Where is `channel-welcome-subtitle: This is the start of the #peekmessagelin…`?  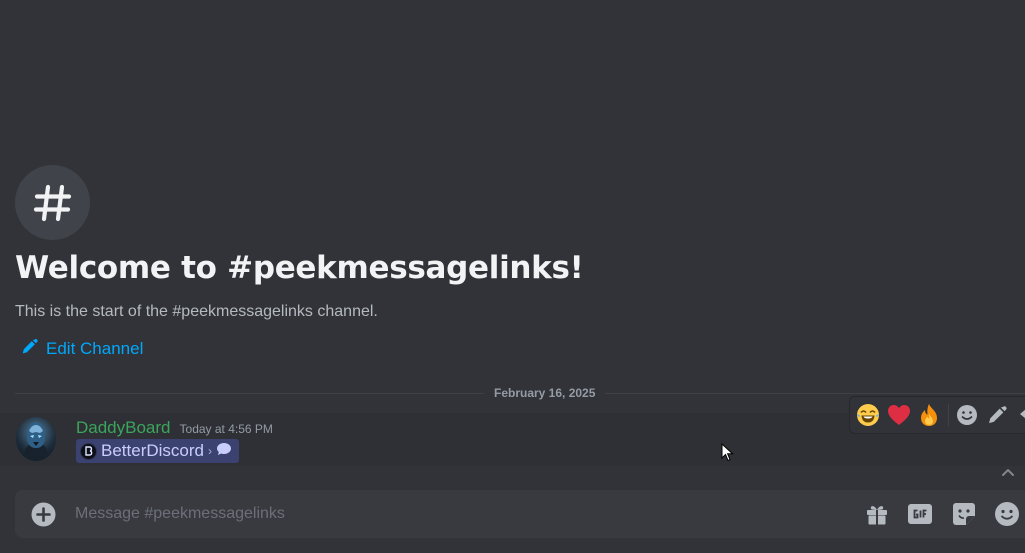
channel-welcome-subtitle: This is the start of the #peekmessagelin… is located at coordinates (196, 311).